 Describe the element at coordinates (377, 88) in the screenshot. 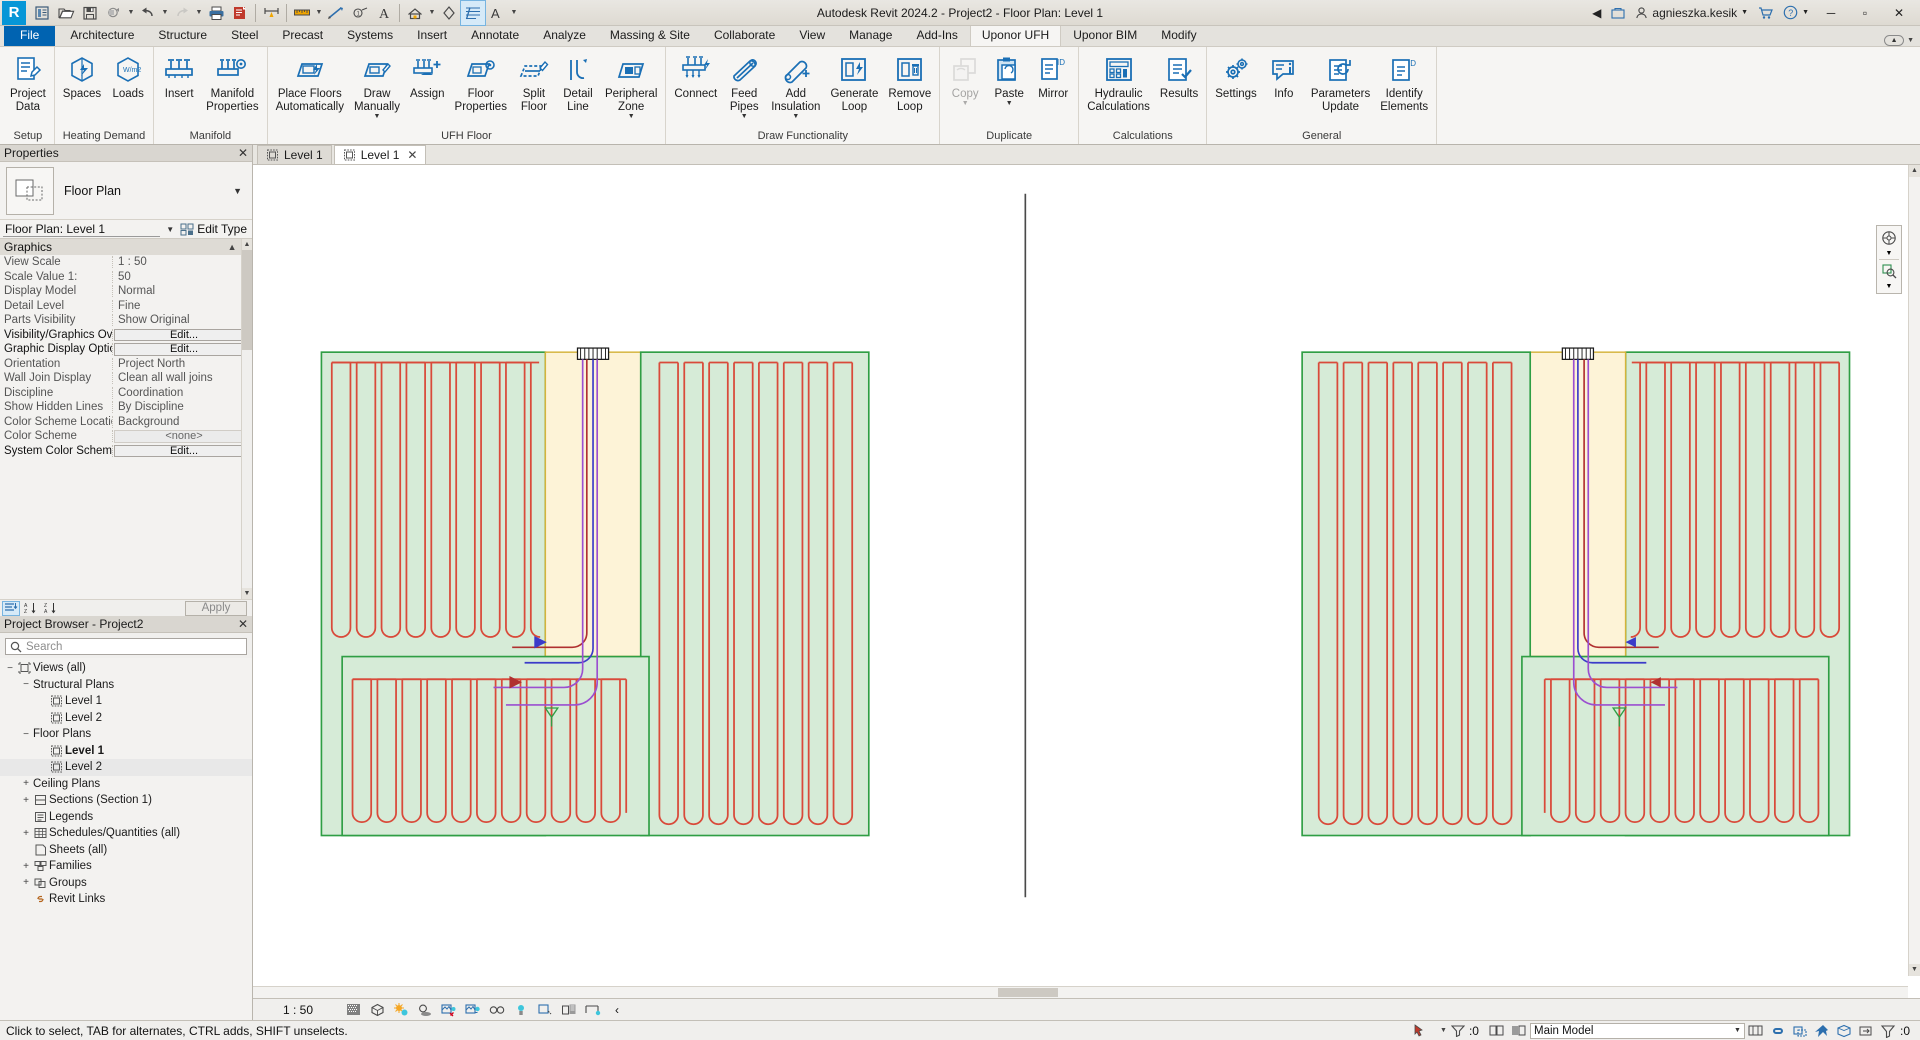

I see `draw-manually-button: Draw Manually ▼` at that location.